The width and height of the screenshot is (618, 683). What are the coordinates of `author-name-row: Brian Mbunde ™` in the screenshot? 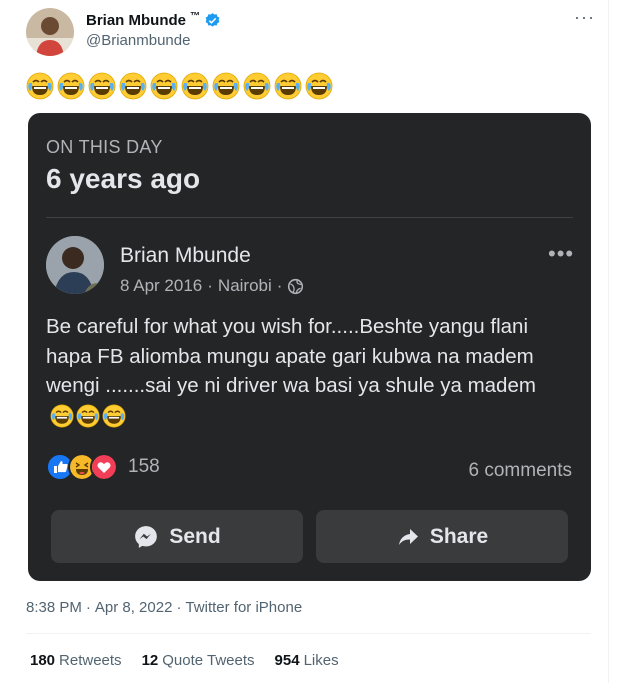 It's located at (153, 20).